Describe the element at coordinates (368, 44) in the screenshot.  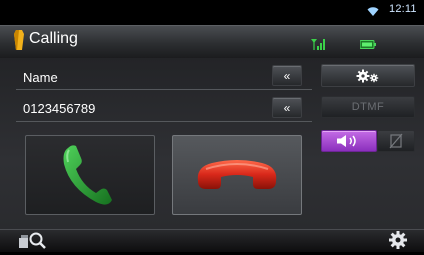
I see `battery-icon` at that location.